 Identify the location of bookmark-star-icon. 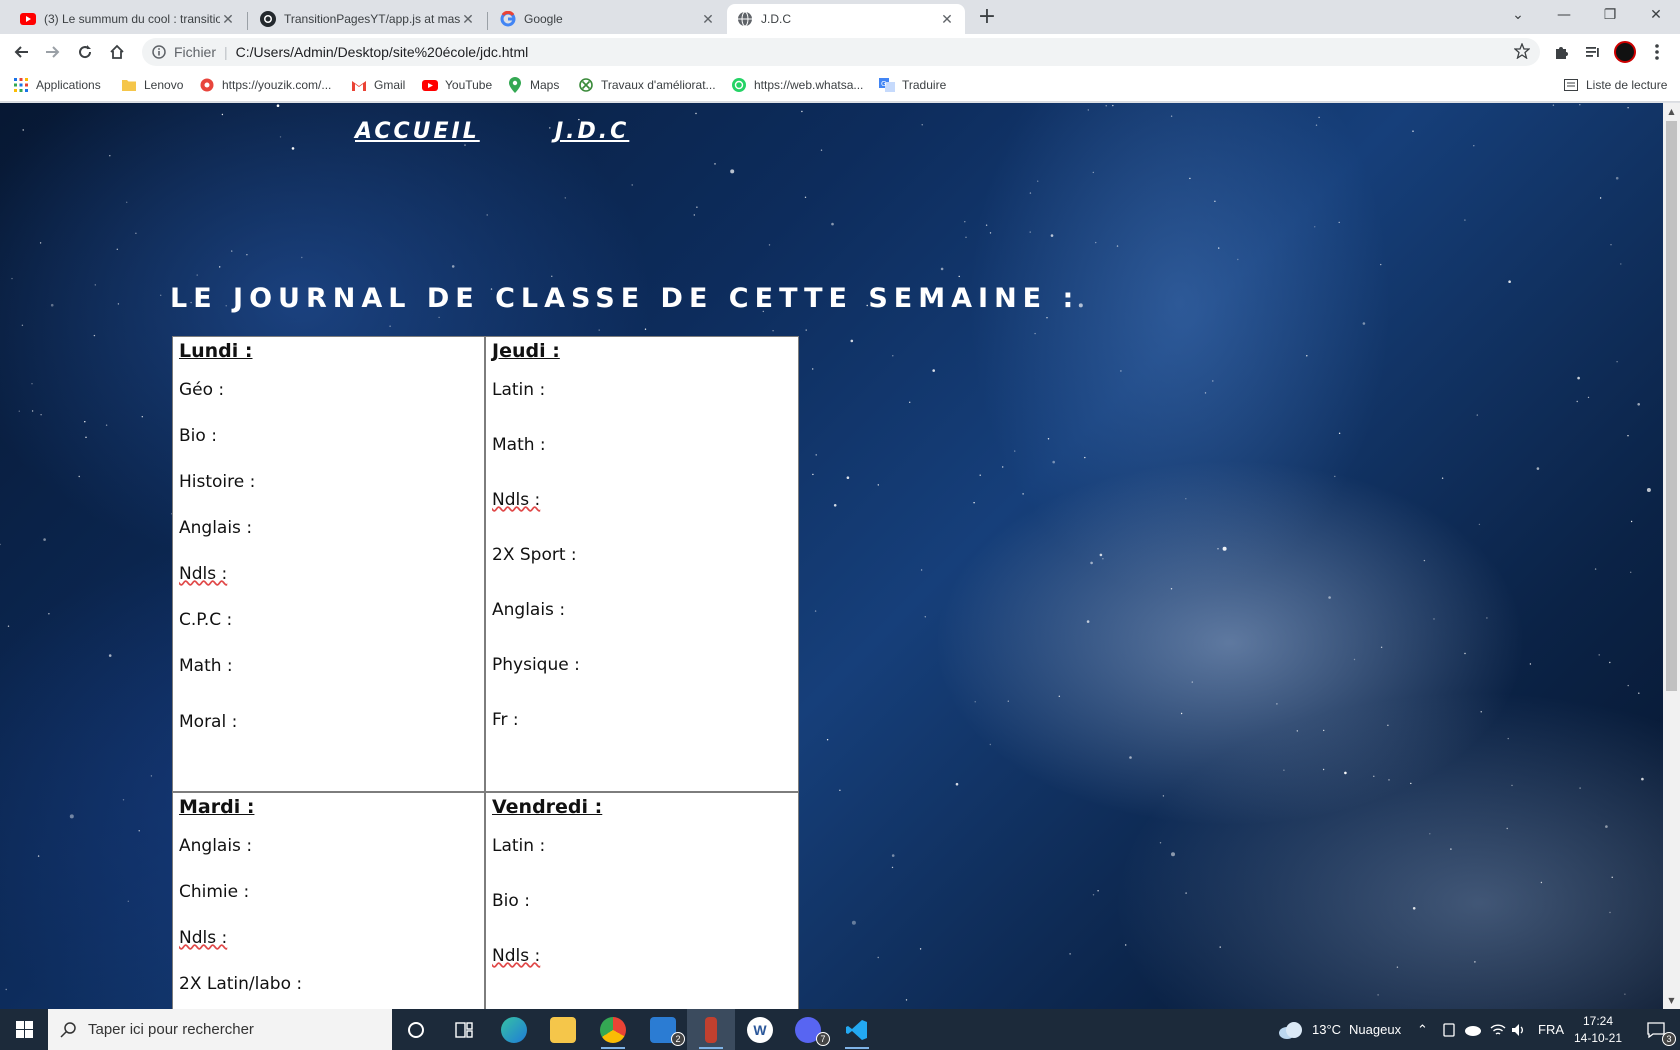
(1522, 52).